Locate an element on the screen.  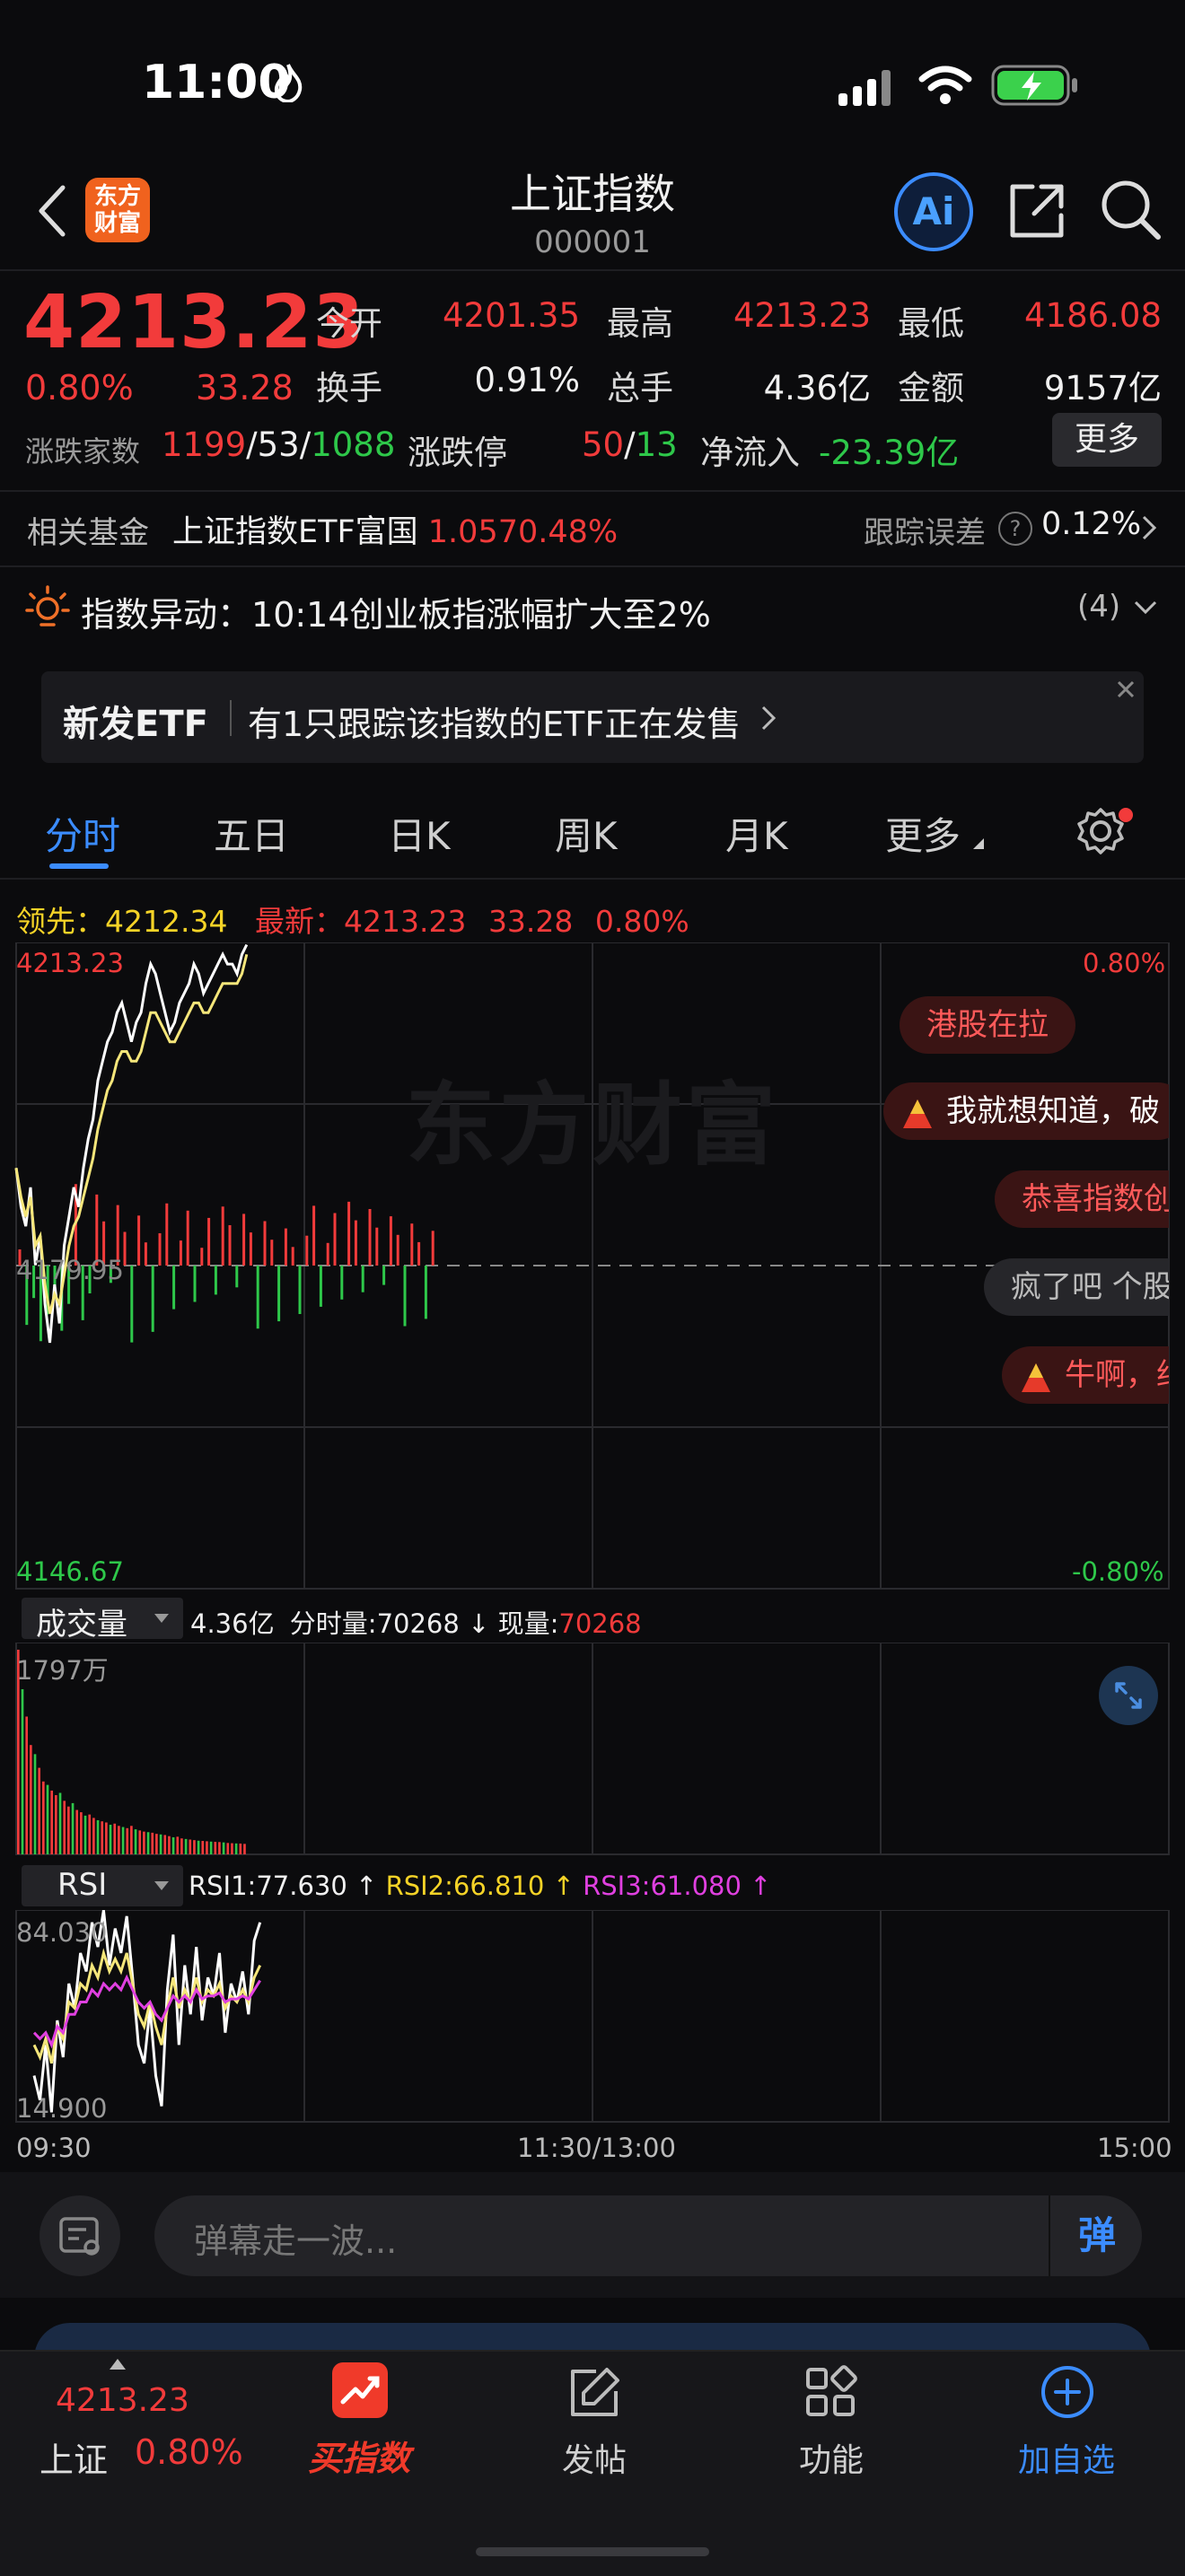
breadth-values: 1199/53/1088 is located at coordinates (279, 444).